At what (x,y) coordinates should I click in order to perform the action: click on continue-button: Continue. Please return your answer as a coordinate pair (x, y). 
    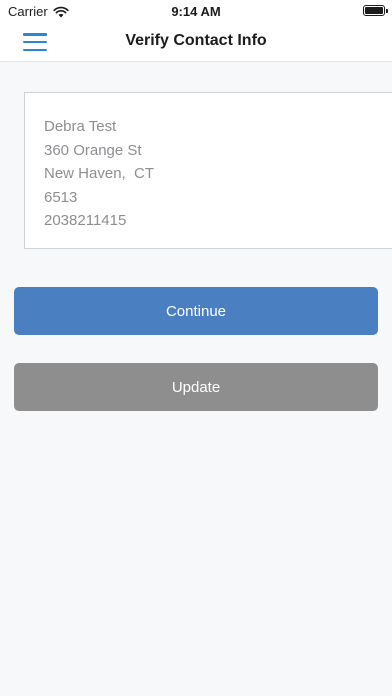
    Looking at the image, I should click on (196, 311).